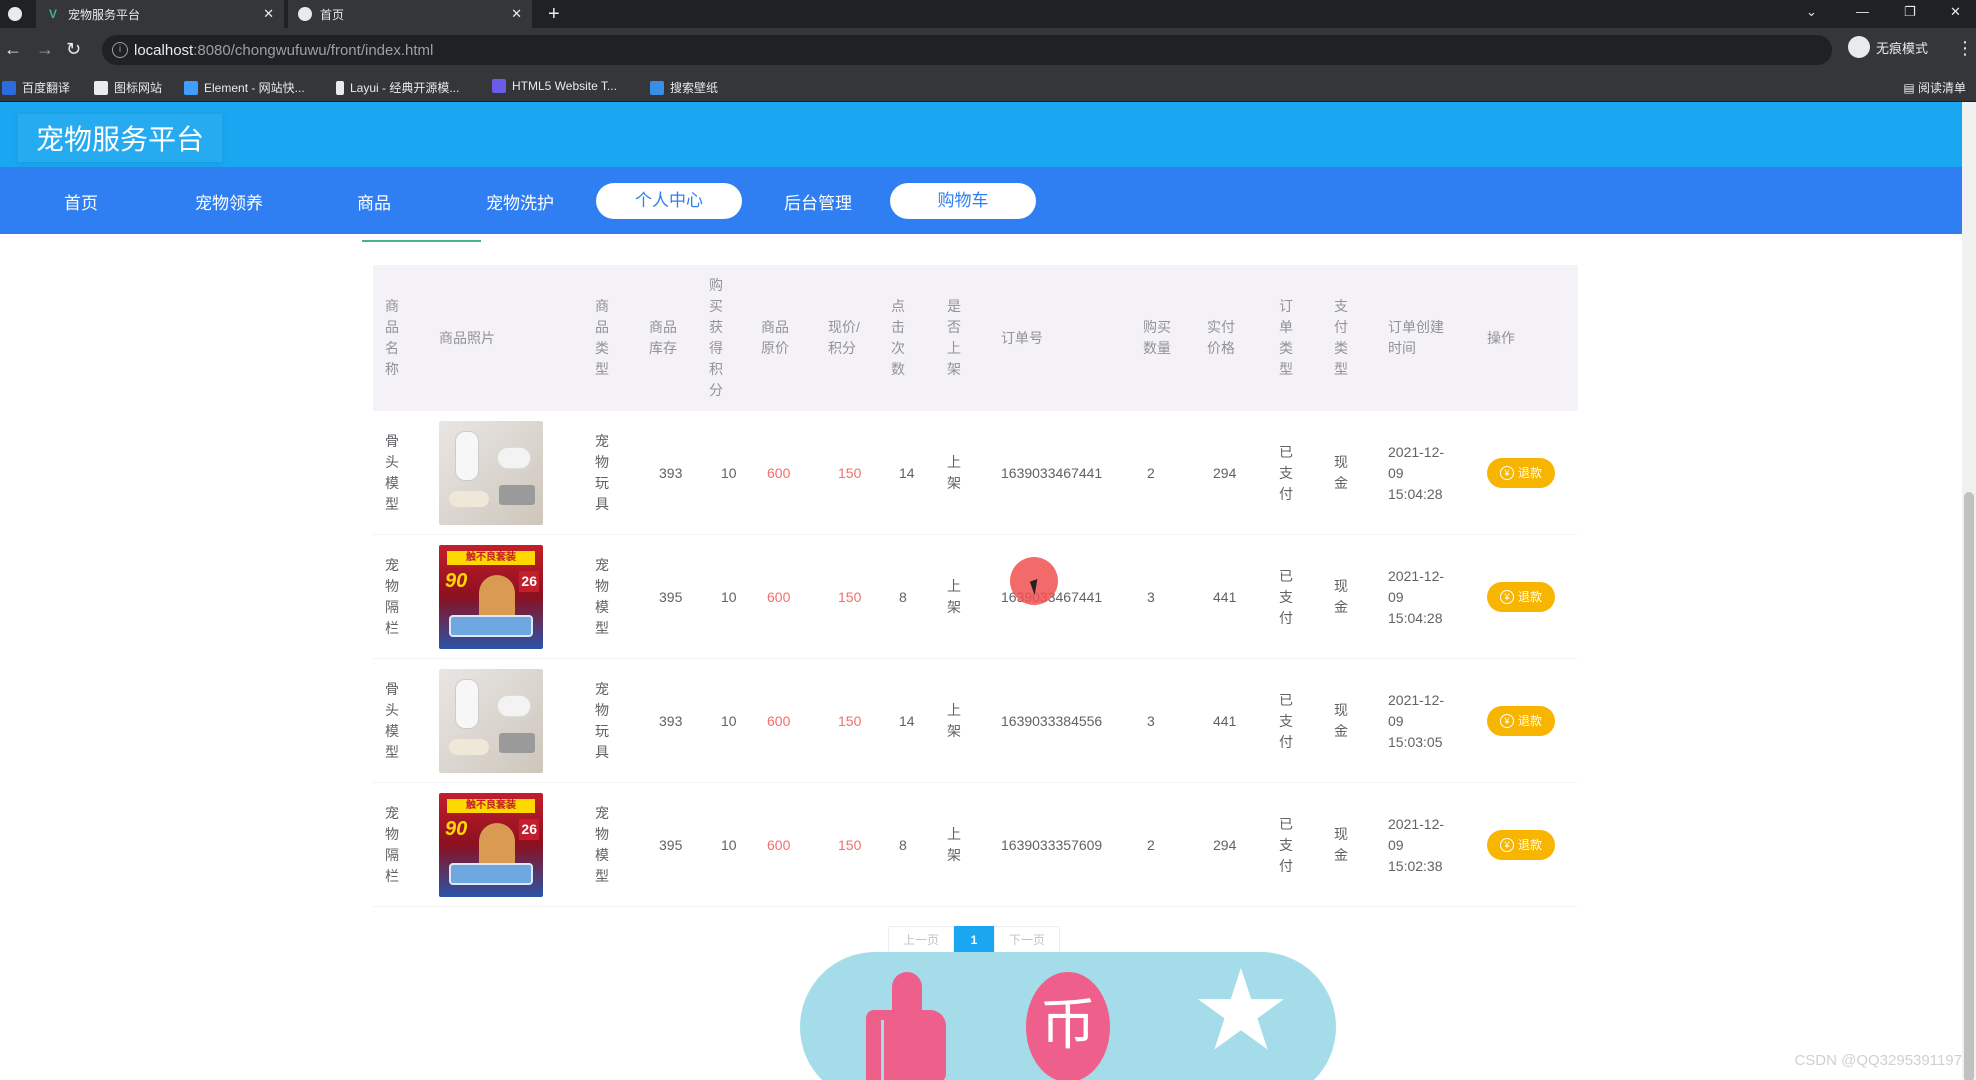 The width and height of the screenshot is (1976, 1080). Describe the element at coordinates (669, 201) in the screenshot. I see `nav-personal-center: 个人中心` at that location.